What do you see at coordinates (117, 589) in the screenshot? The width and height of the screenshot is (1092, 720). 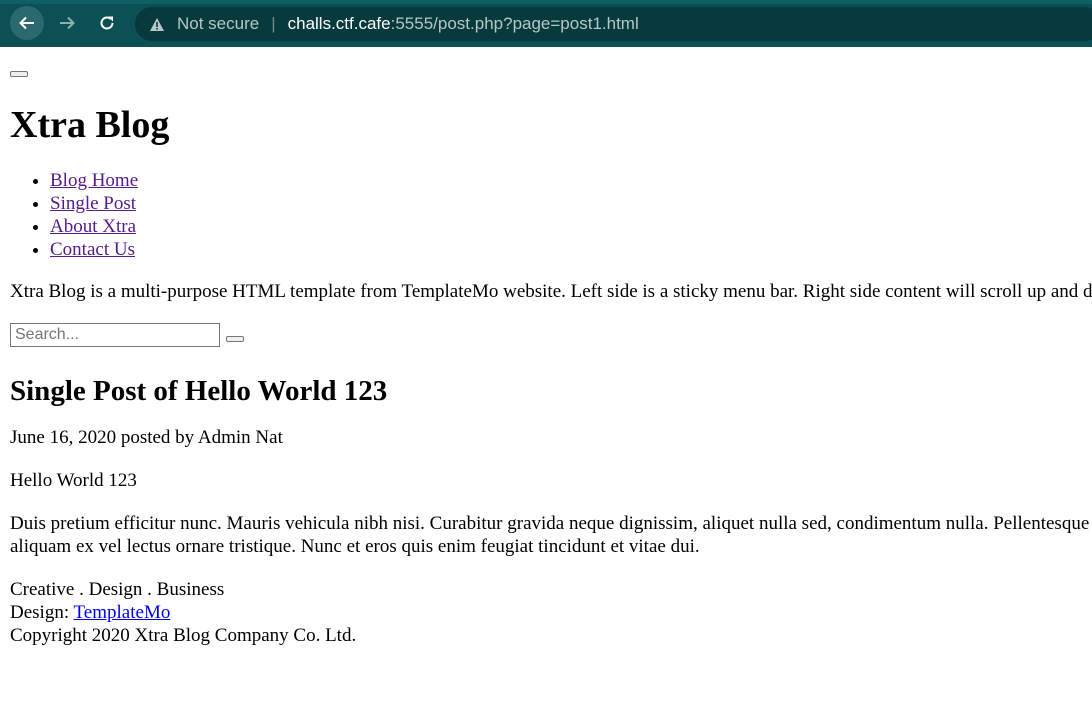 I see `footer-tagline: Creative . Design . Business` at bounding box center [117, 589].